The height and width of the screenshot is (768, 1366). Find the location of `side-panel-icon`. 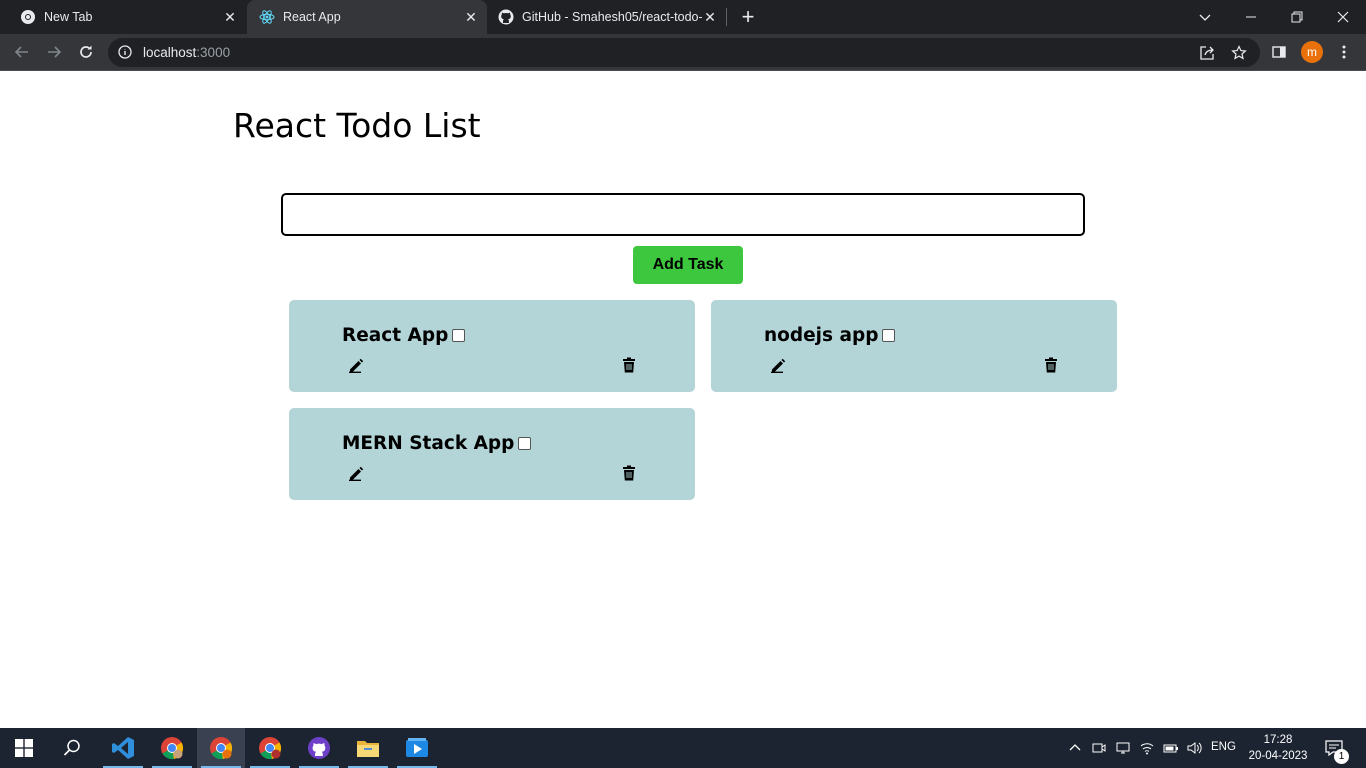

side-panel-icon is located at coordinates (1279, 52).